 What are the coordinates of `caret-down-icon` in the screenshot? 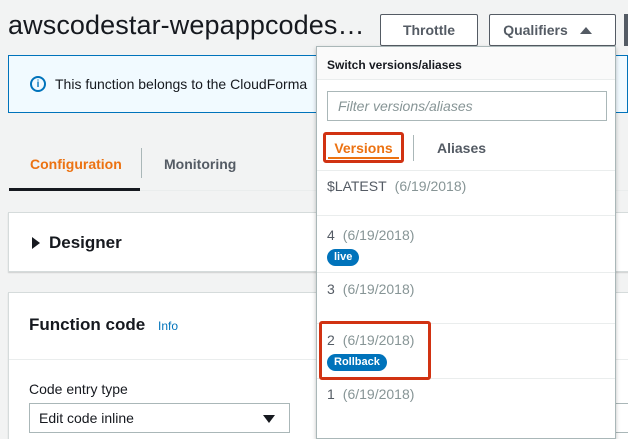 It's located at (269, 419).